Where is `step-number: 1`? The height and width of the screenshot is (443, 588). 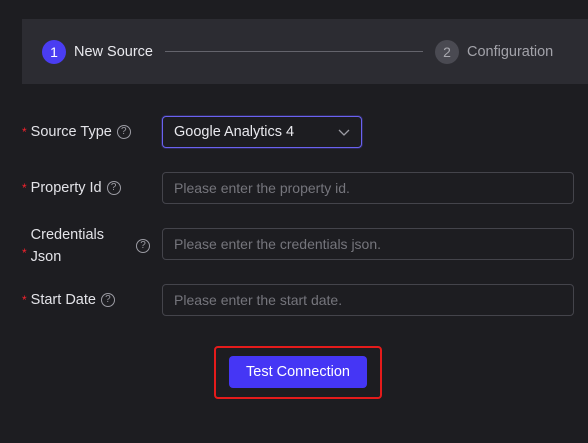 step-number: 1 is located at coordinates (54, 51).